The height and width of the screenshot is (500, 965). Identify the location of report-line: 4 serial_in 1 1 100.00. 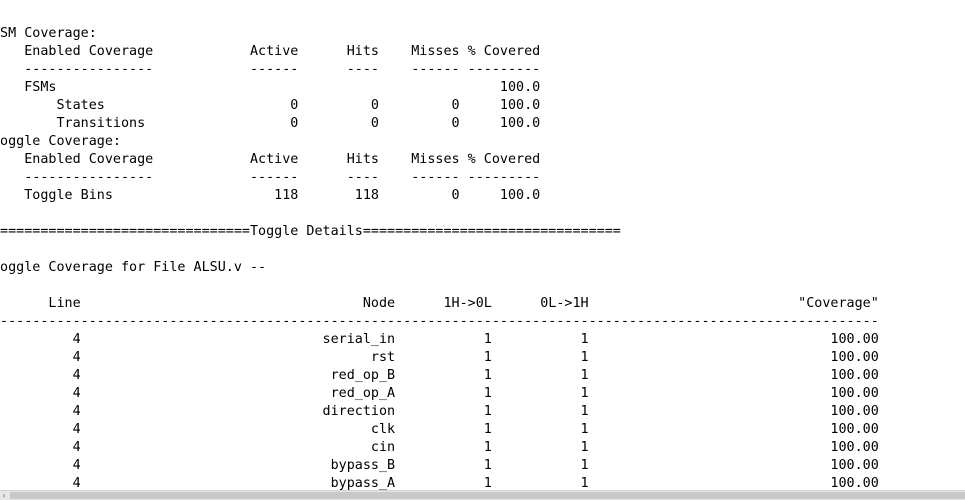
(439, 339).